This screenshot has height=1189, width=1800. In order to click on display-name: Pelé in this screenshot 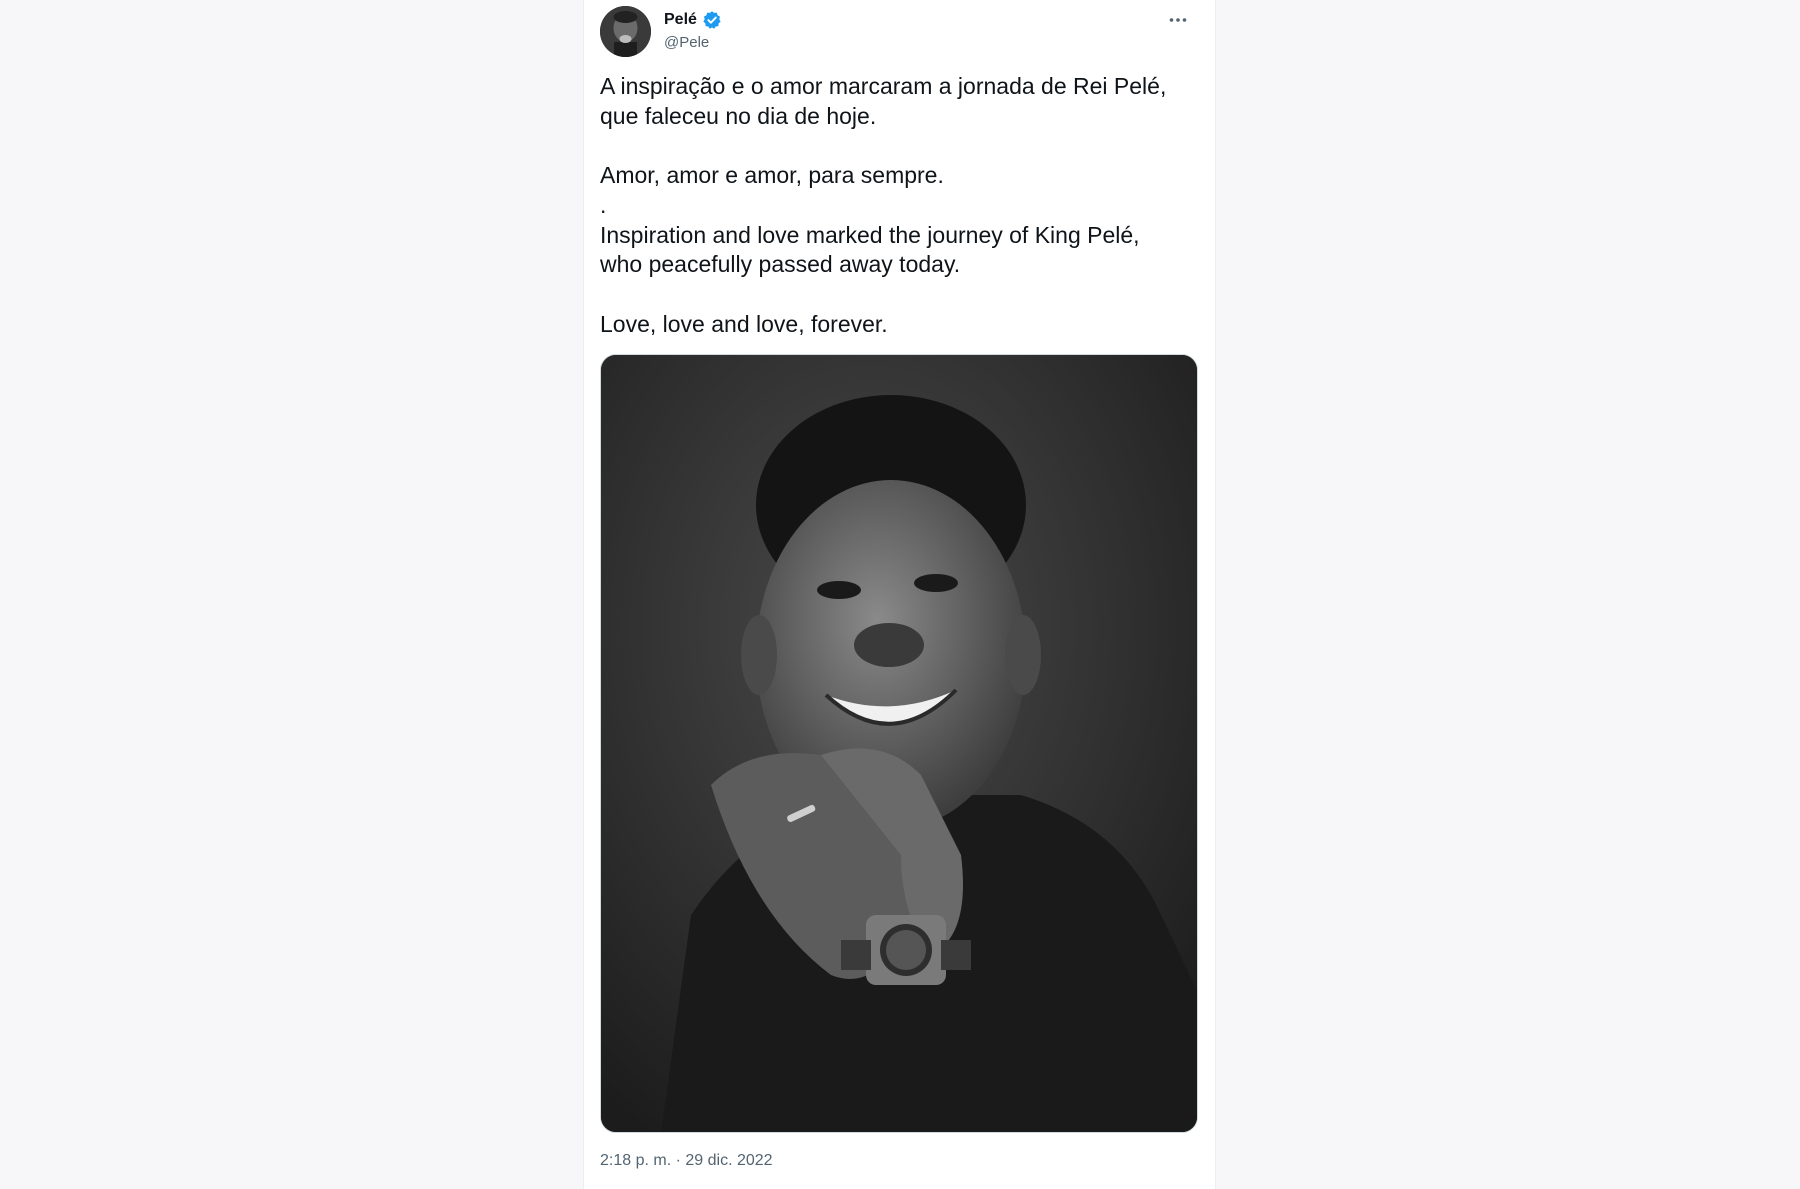, I will do `click(680, 20)`.